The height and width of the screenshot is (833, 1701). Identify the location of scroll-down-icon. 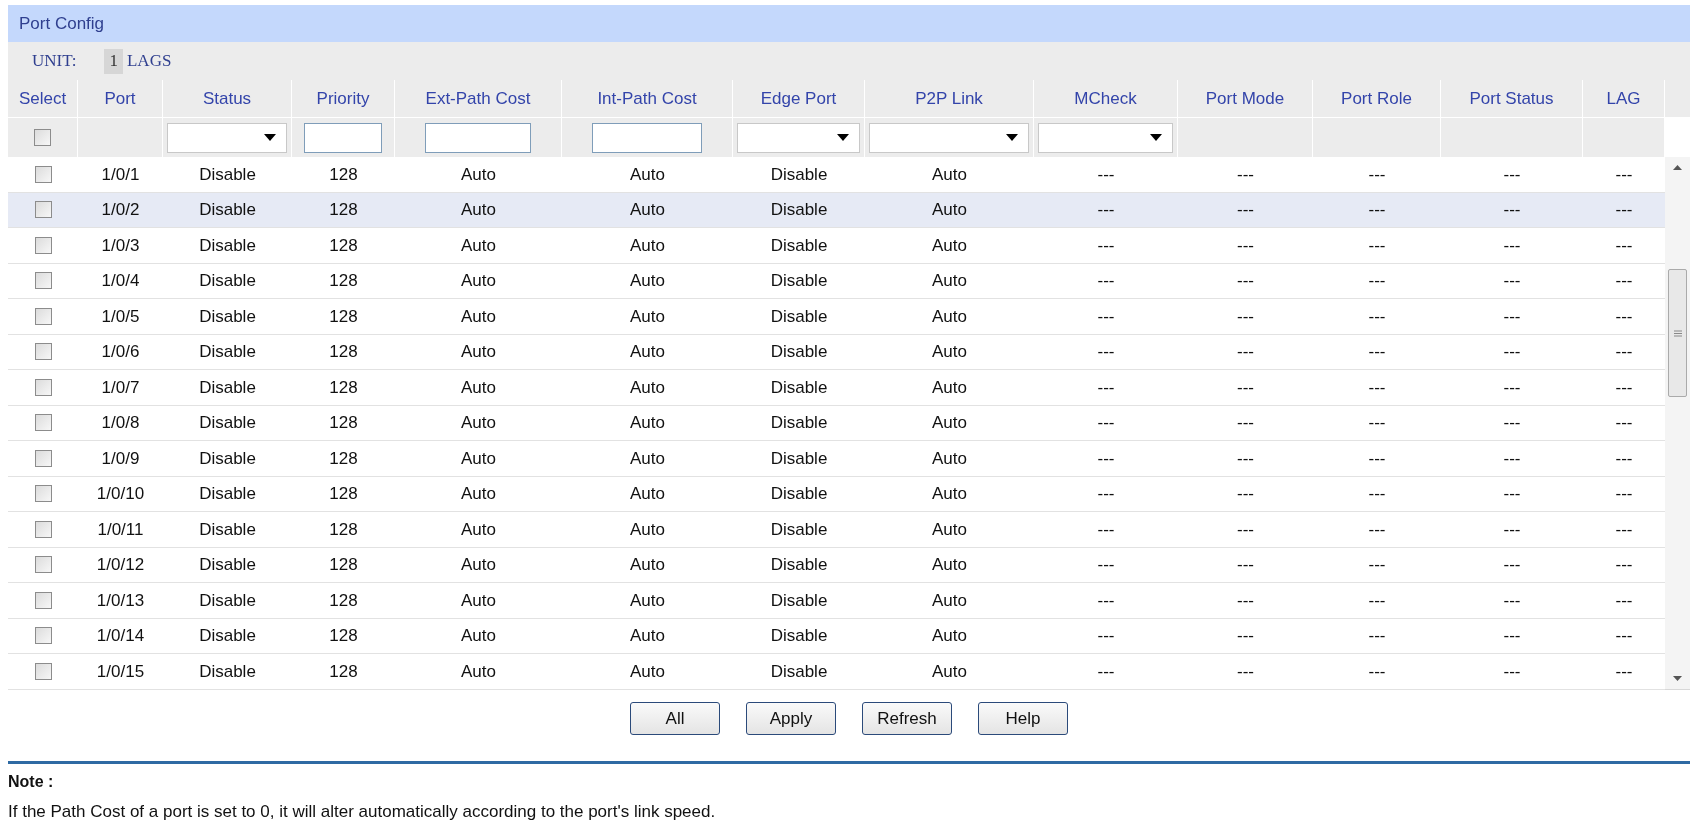
(1677, 678).